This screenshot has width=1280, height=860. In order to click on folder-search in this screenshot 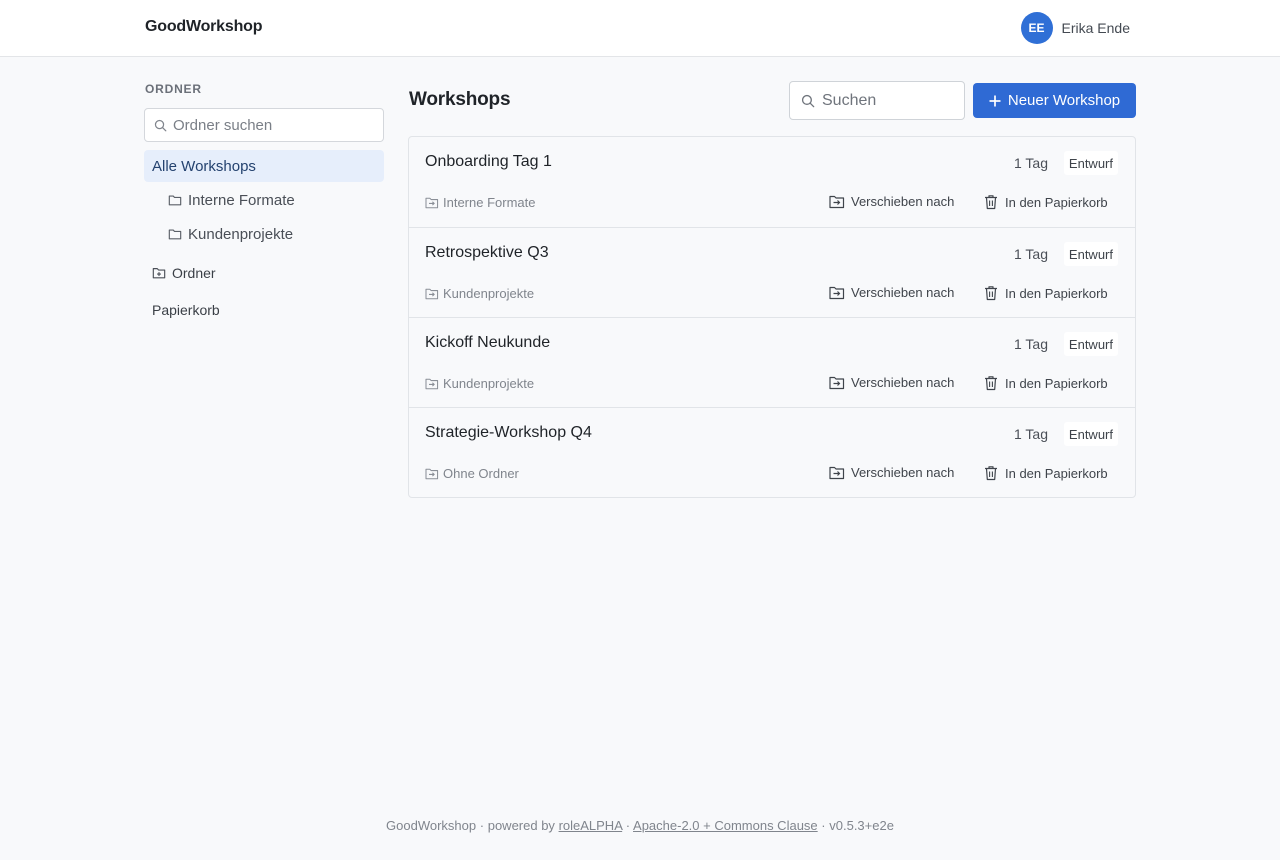, I will do `click(264, 125)`.